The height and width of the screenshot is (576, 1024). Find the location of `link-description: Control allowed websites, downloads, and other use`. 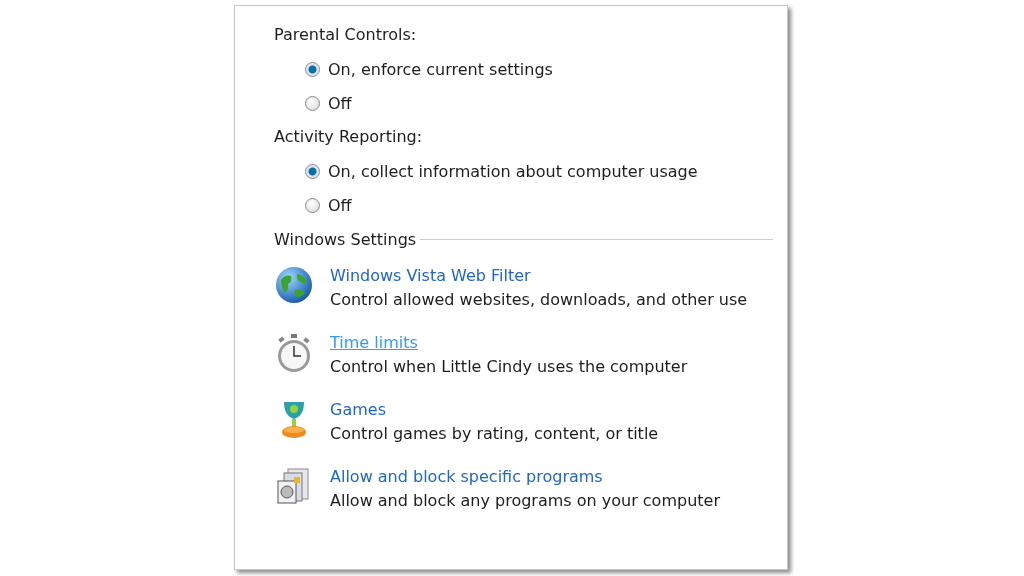

link-description: Control allowed websites, downloads, and other use is located at coordinates (539, 300).